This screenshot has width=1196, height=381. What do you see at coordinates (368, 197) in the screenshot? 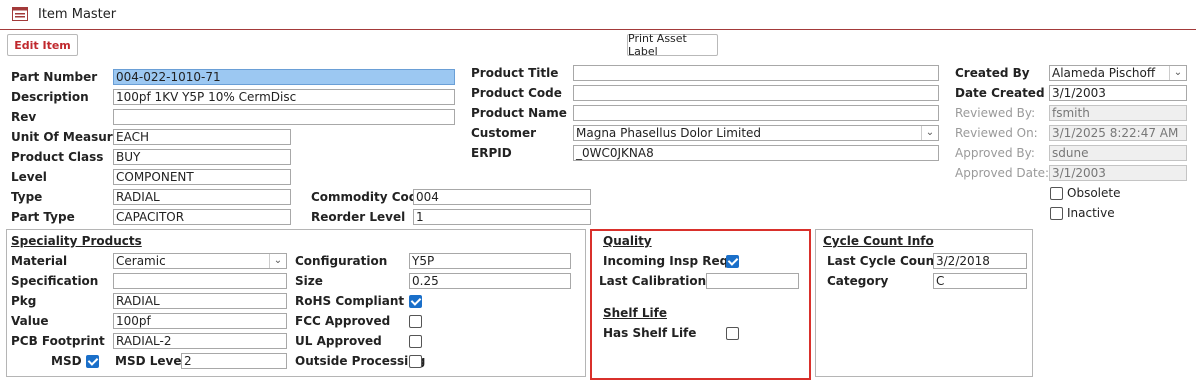
I see `commodity-code-label: Commodity Code` at bounding box center [368, 197].